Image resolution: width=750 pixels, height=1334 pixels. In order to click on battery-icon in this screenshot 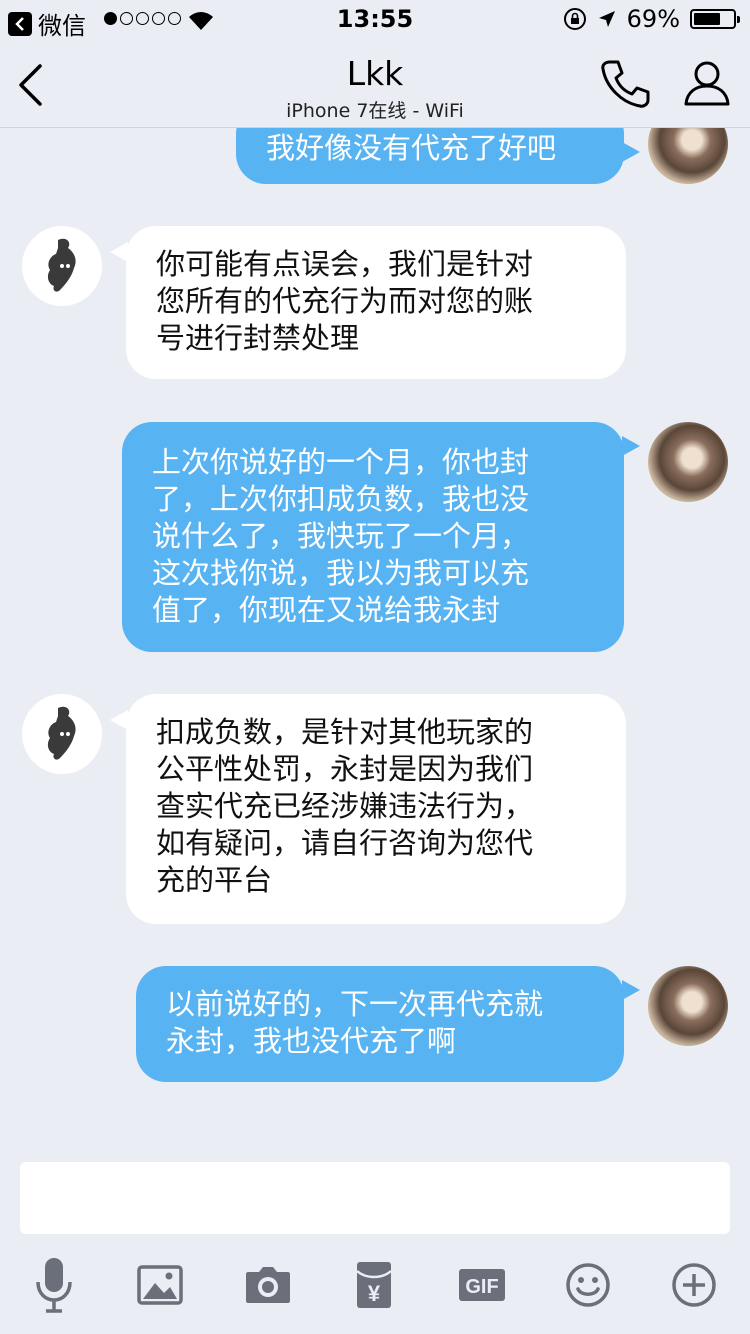, I will do `click(715, 19)`.